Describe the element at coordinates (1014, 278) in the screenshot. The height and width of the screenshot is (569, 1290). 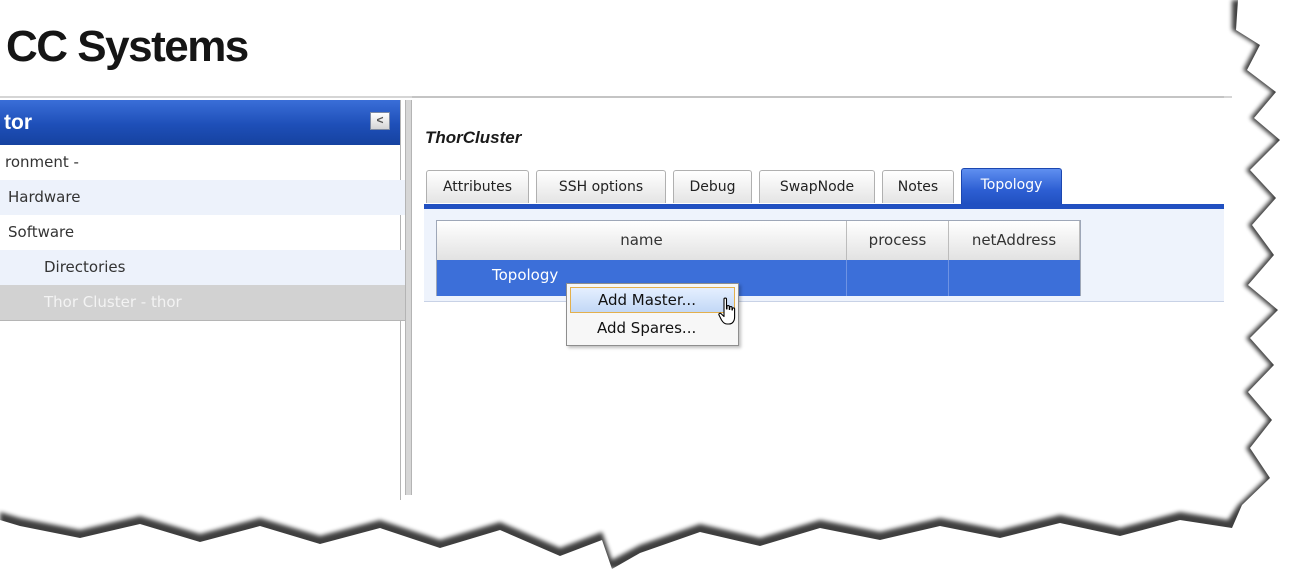
I see `cell-netaddress` at that location.